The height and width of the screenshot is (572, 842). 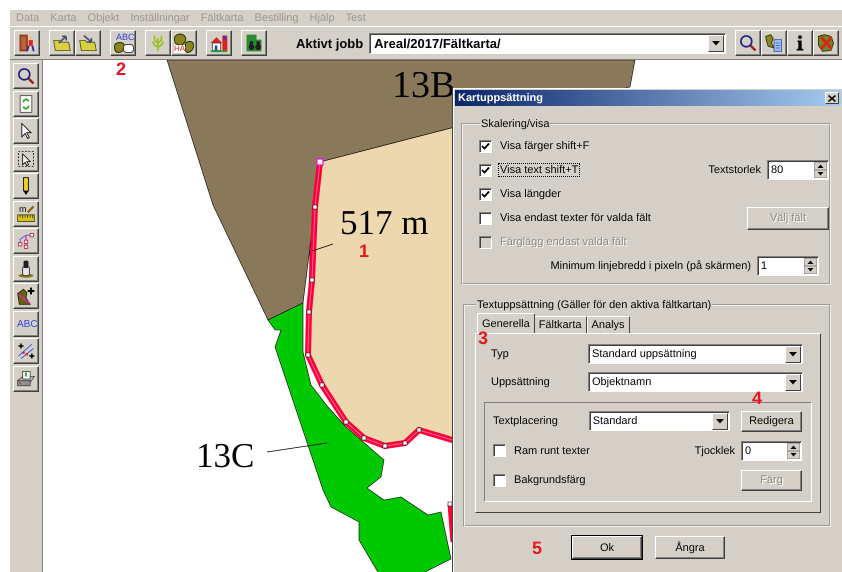 I want to click on map-view-button, so click(x=254, y=43).